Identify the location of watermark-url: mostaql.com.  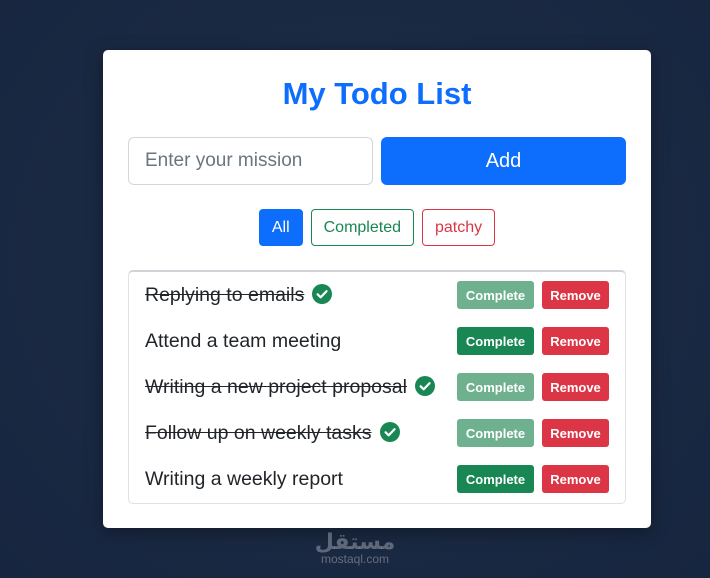
(355, 559).